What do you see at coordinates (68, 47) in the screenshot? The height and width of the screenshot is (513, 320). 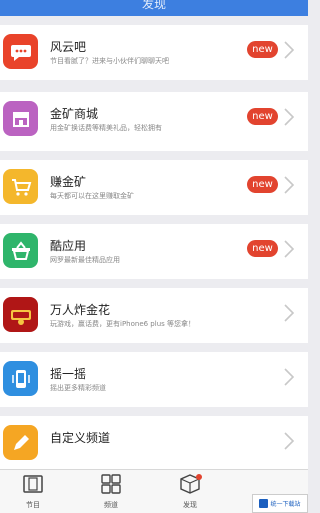 I see `item-title: 风云吧` at bounding box center [68, 47].